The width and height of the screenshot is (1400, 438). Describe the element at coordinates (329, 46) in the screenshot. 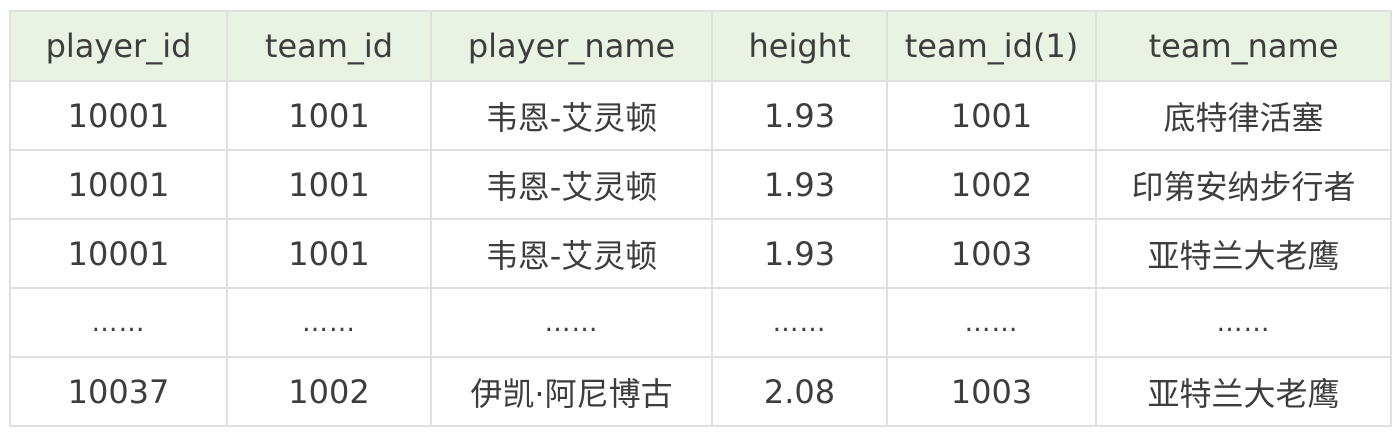

I see `header-team-id: team_id` at that location.